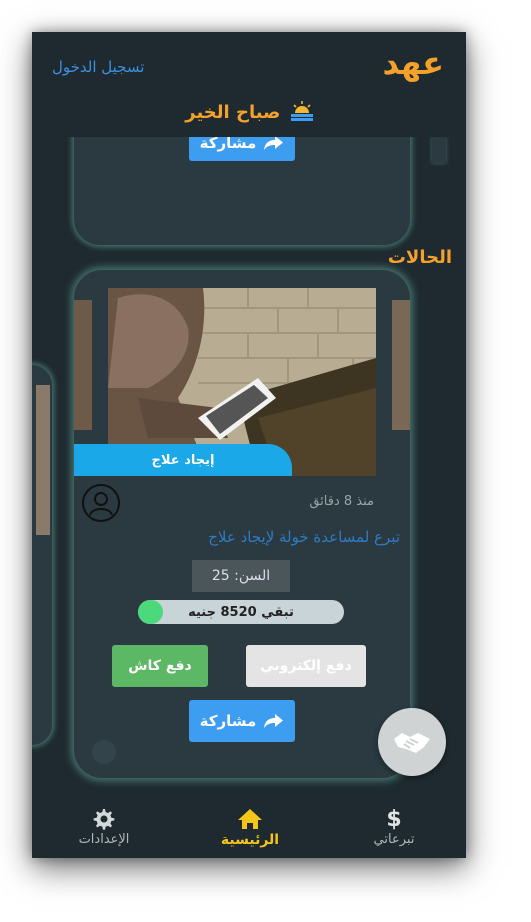 This screenshot has width=531, height=922. I want to click on bottom-nav: الإعدادات الرئيسية $ تبرعاتي, so click(249, 830).